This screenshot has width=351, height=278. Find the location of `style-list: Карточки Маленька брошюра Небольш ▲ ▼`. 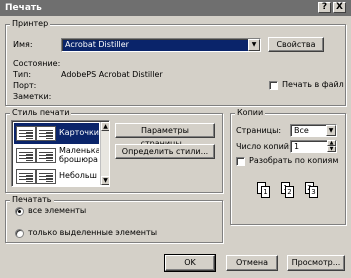

style-list: Карточки Маленька брошюра Небольш ▲ ▼ is located at coordinates (60, 153).